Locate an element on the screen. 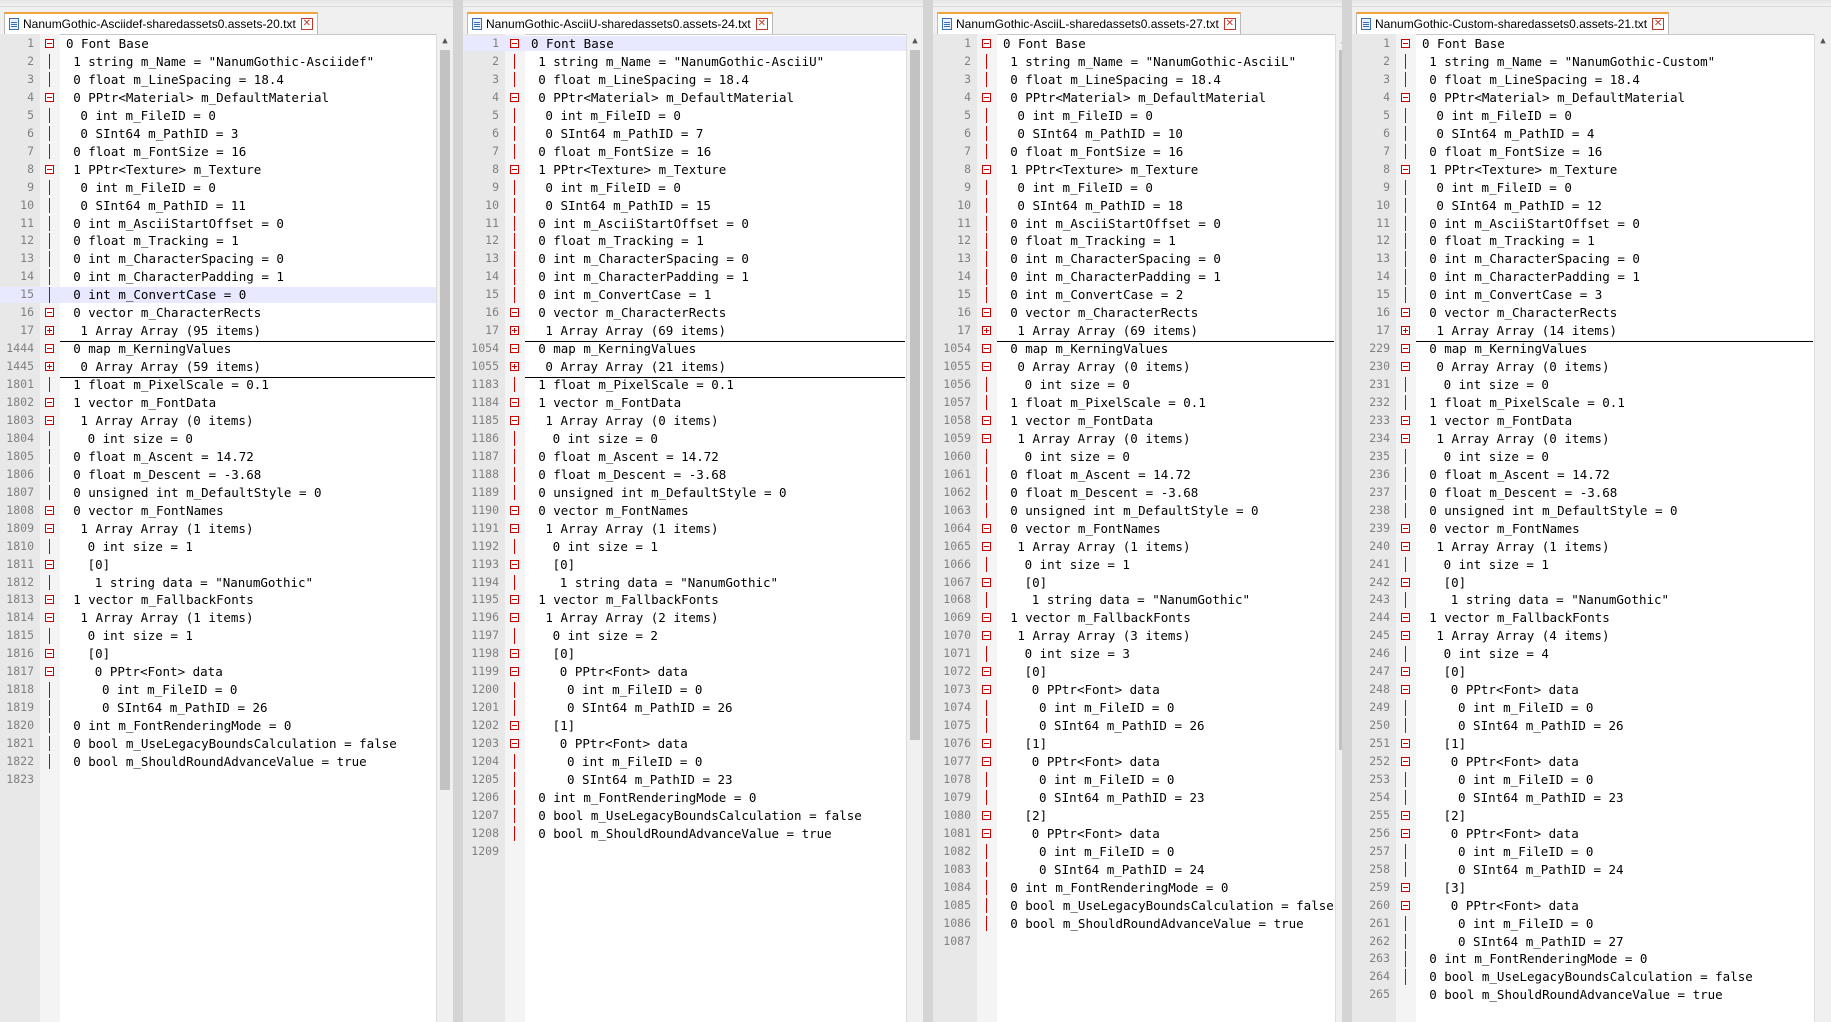 The image size is (1831, 1022). code-line: 16 0 vector m_CharacterRects is located at coordinates (226, 312).